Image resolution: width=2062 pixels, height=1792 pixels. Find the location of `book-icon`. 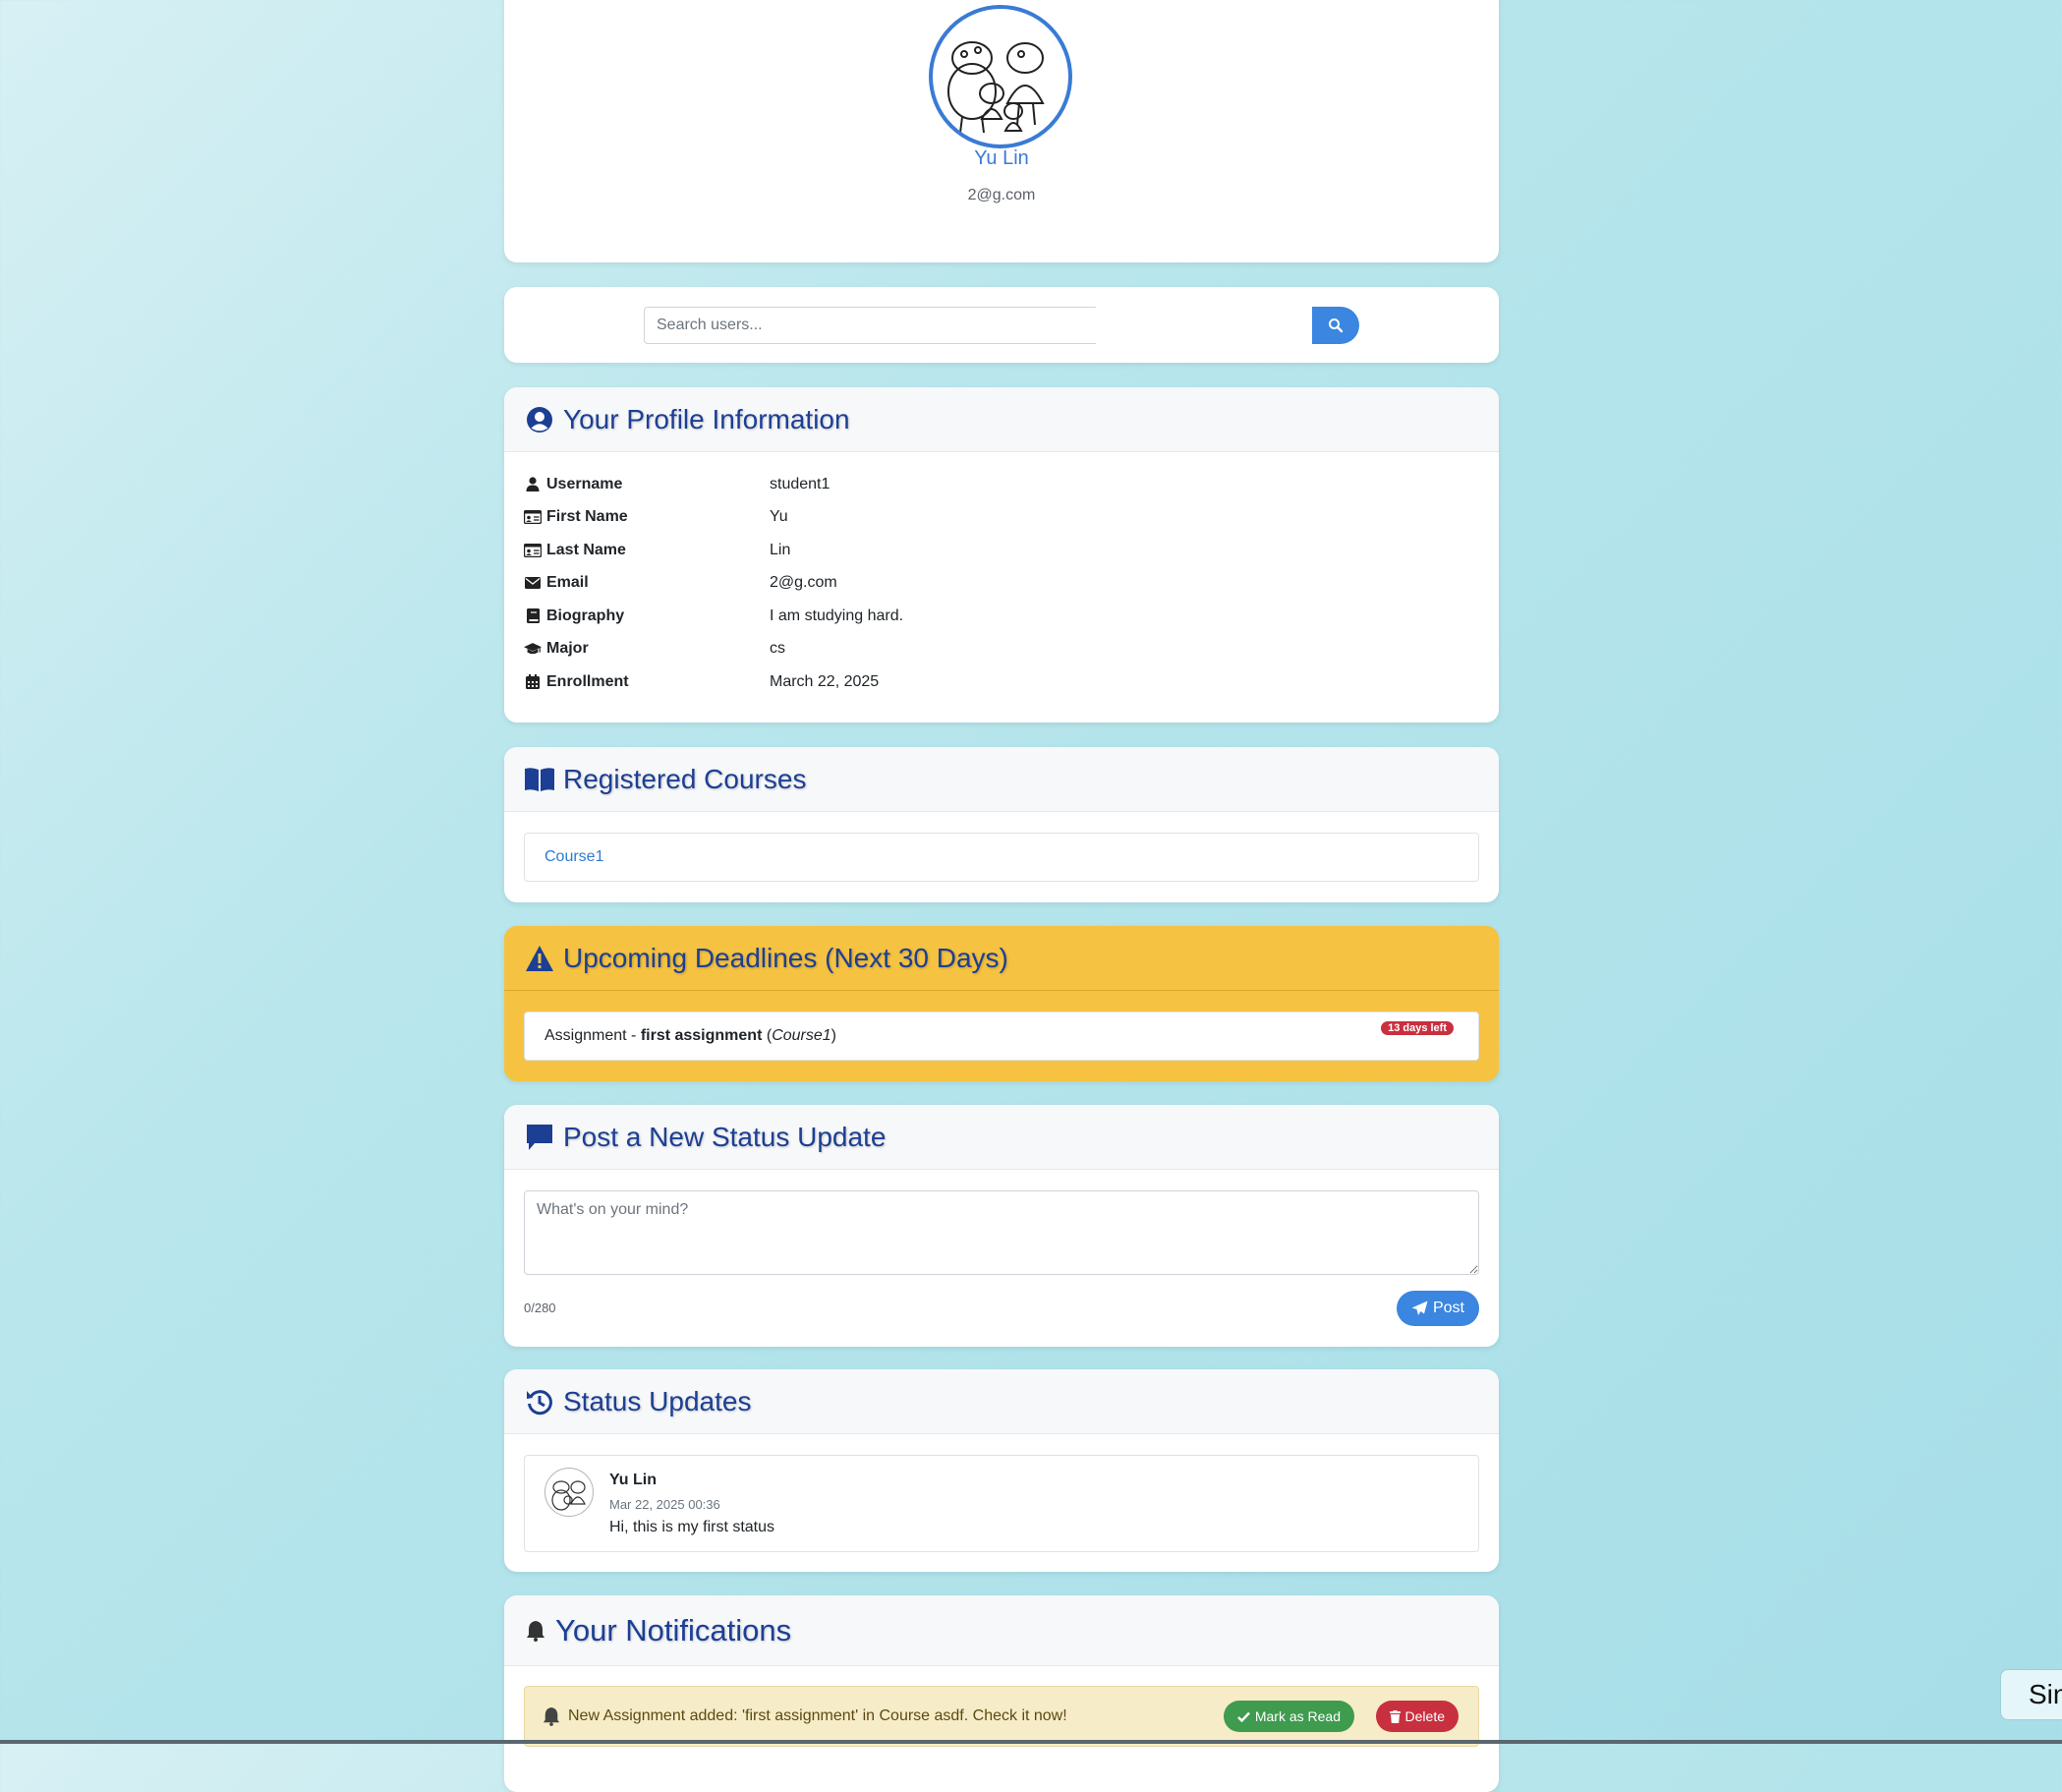

book-icon is located at coordinates (533, 616).